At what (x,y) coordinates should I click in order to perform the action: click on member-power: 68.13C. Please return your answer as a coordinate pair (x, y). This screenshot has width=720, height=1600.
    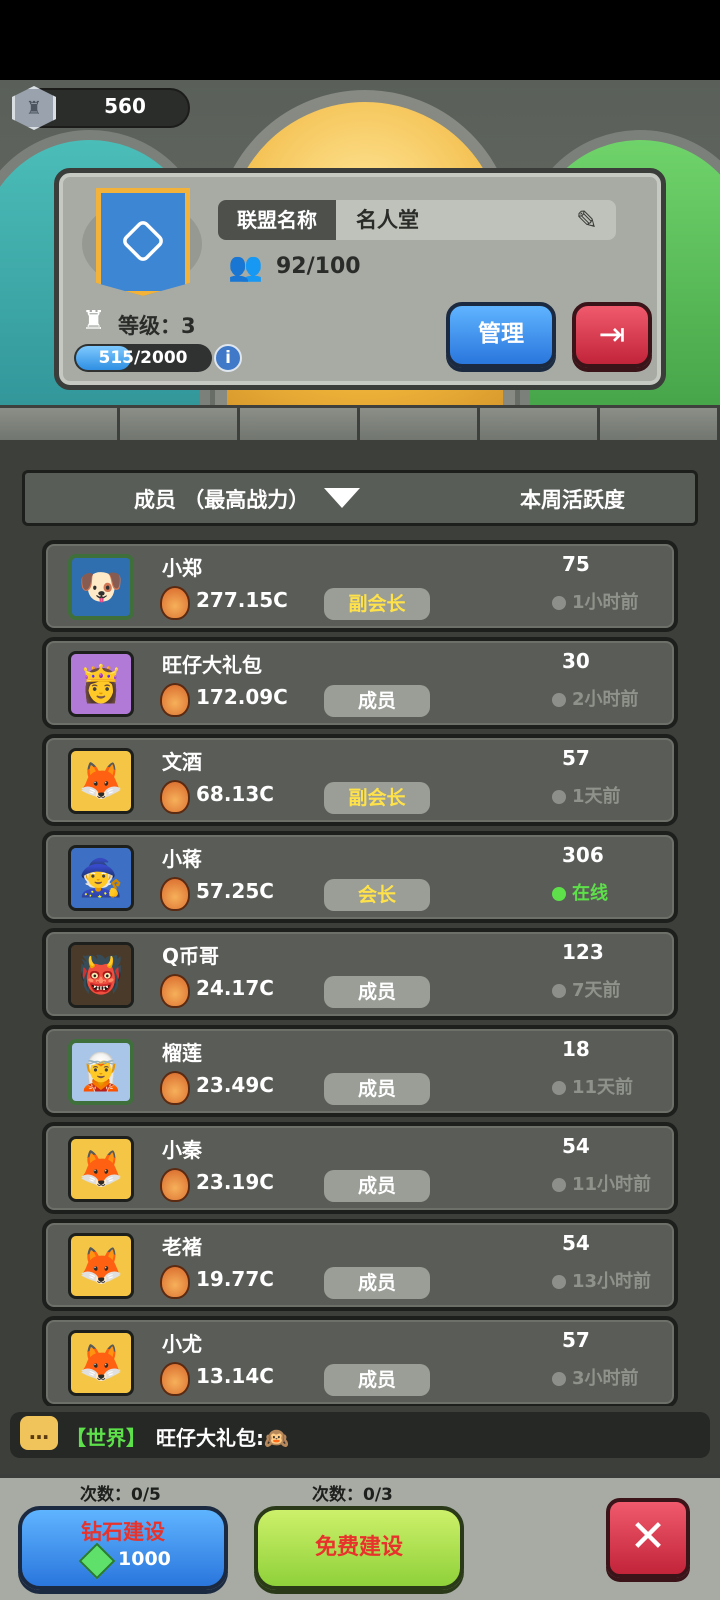
    Looking at the image, I should click on (235, 794).